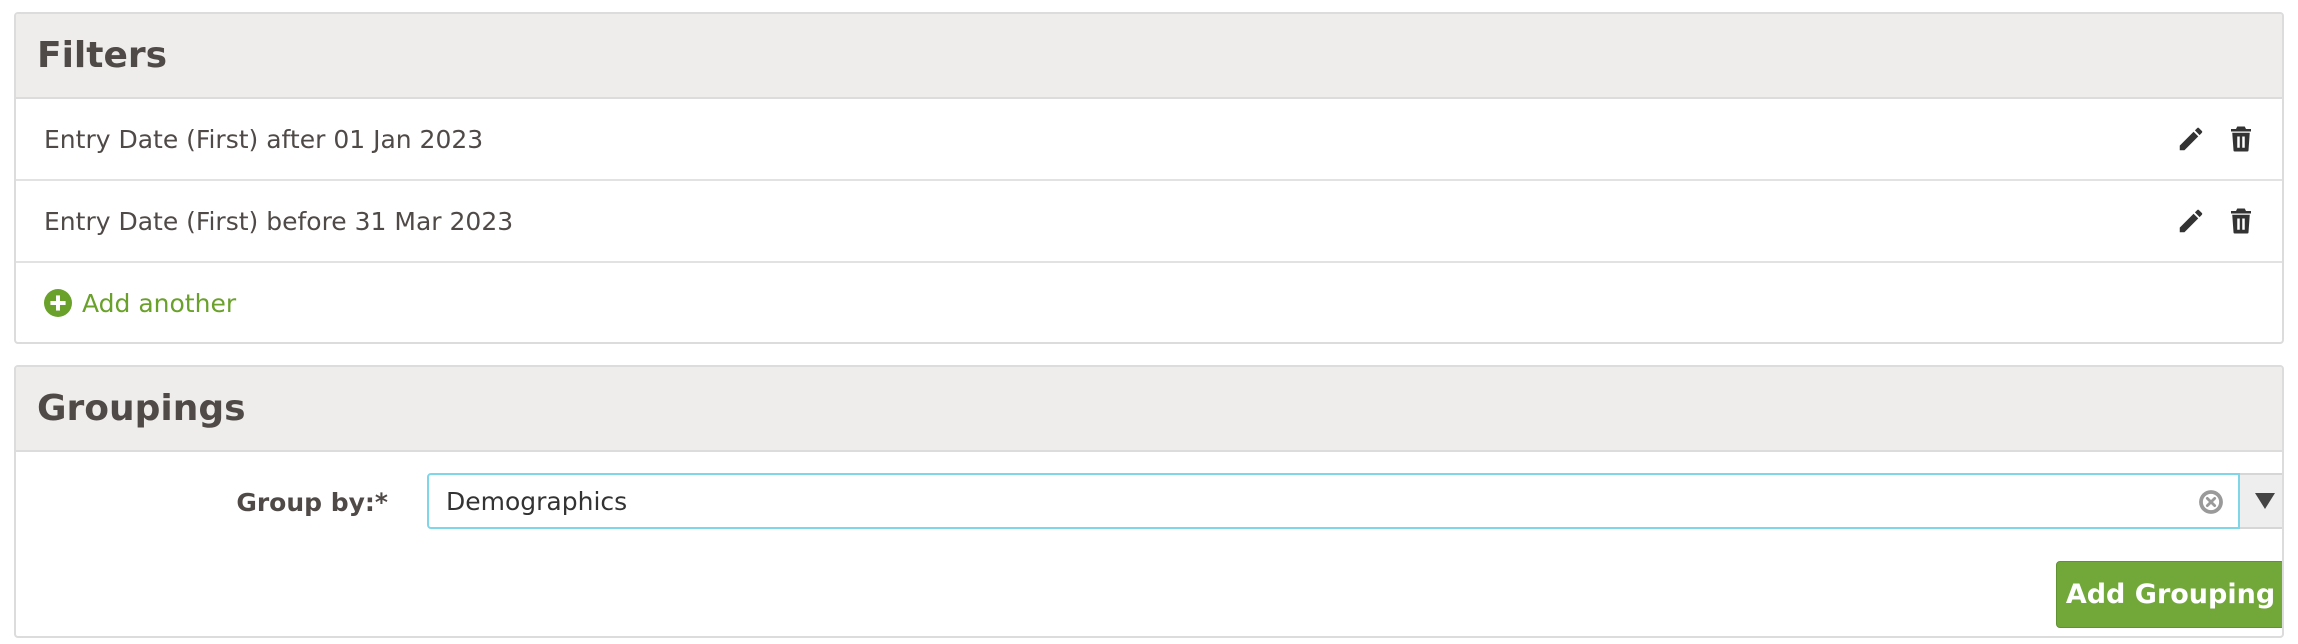  I want to click on filter-row: Entry Date (First) after 01 Jan 2023, so click(1149, 140).